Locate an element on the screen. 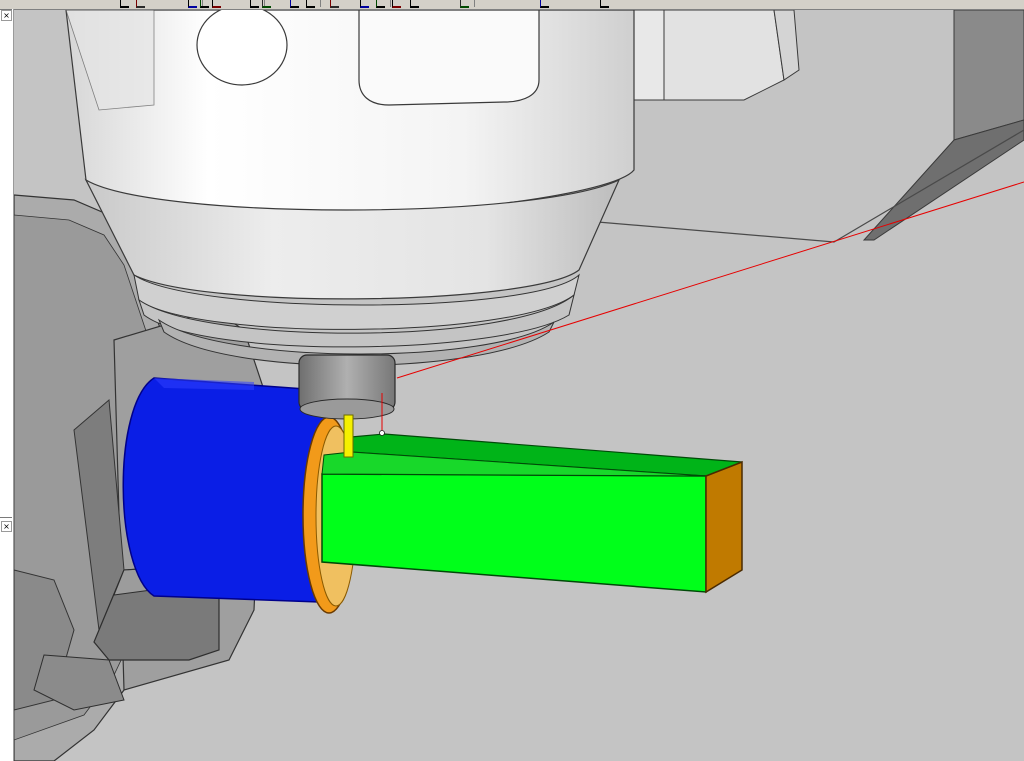 Image resolution: width=1024 pixels, height=761 pixels. rotate-icon is located at coordinates (266, 4).